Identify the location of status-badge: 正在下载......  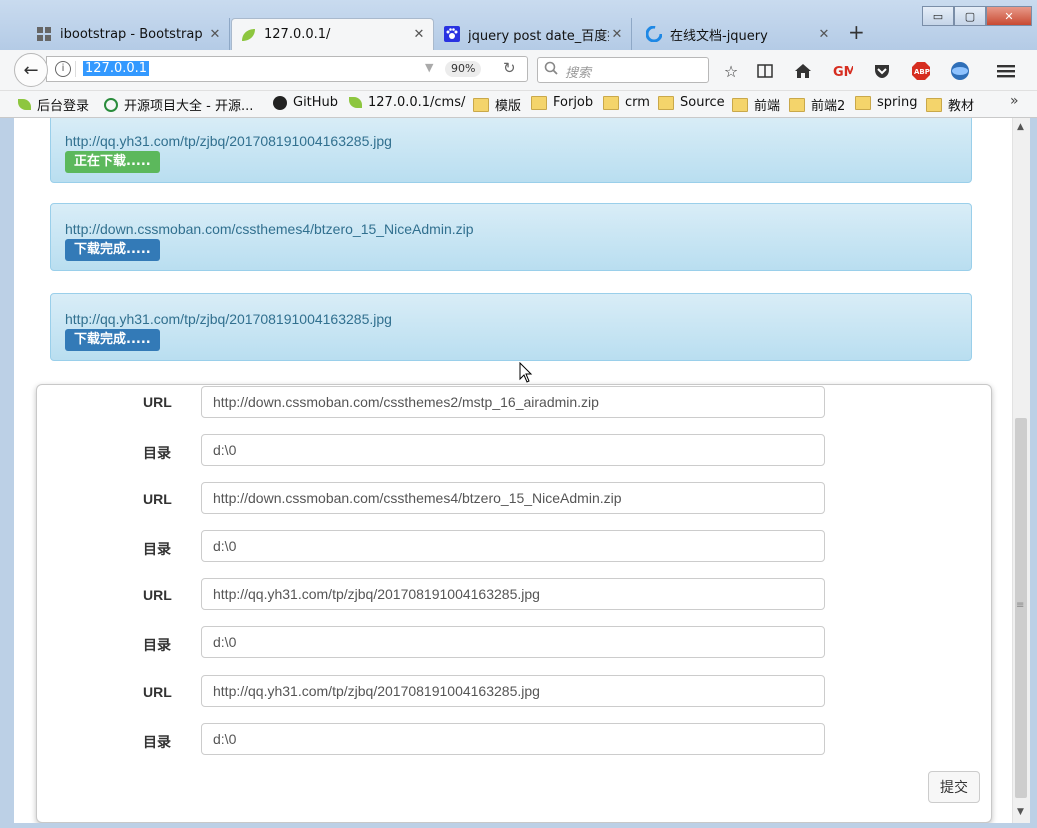
(112, 162).